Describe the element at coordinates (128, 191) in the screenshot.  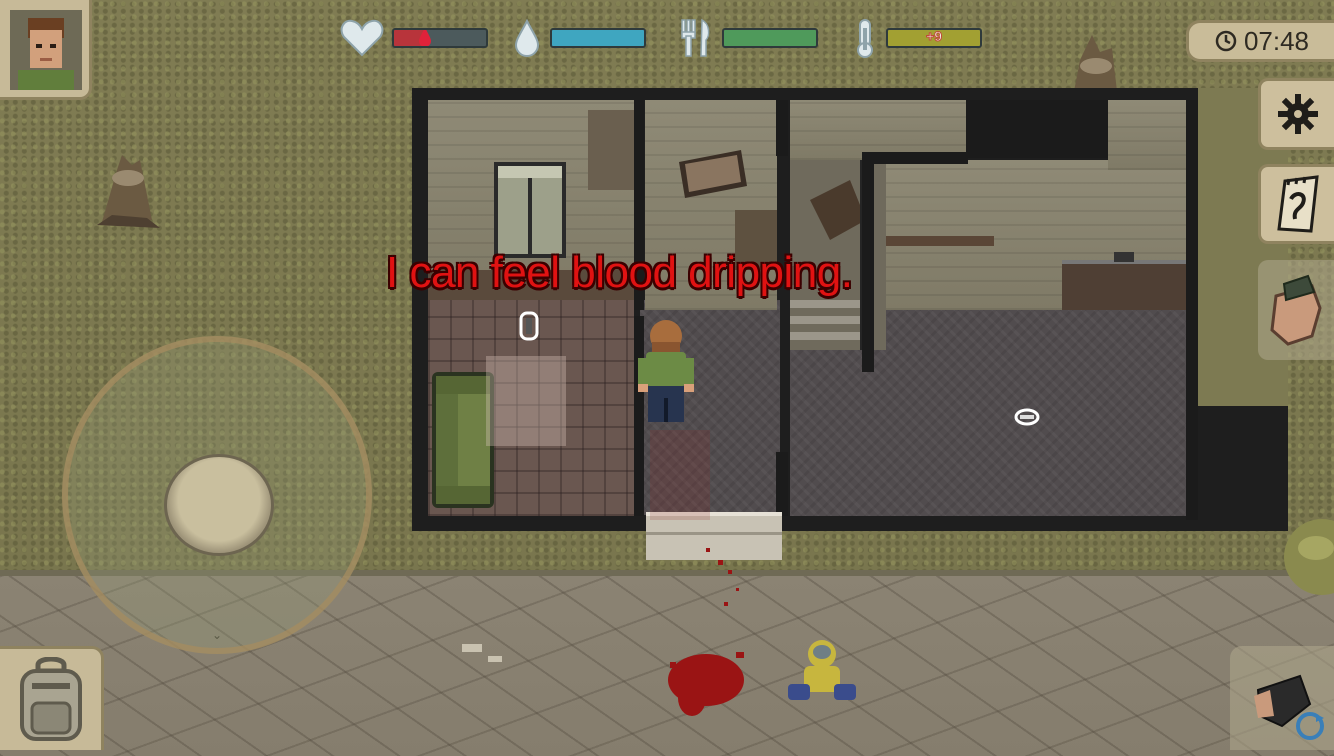
I see `tree-stump-icon` at that location.